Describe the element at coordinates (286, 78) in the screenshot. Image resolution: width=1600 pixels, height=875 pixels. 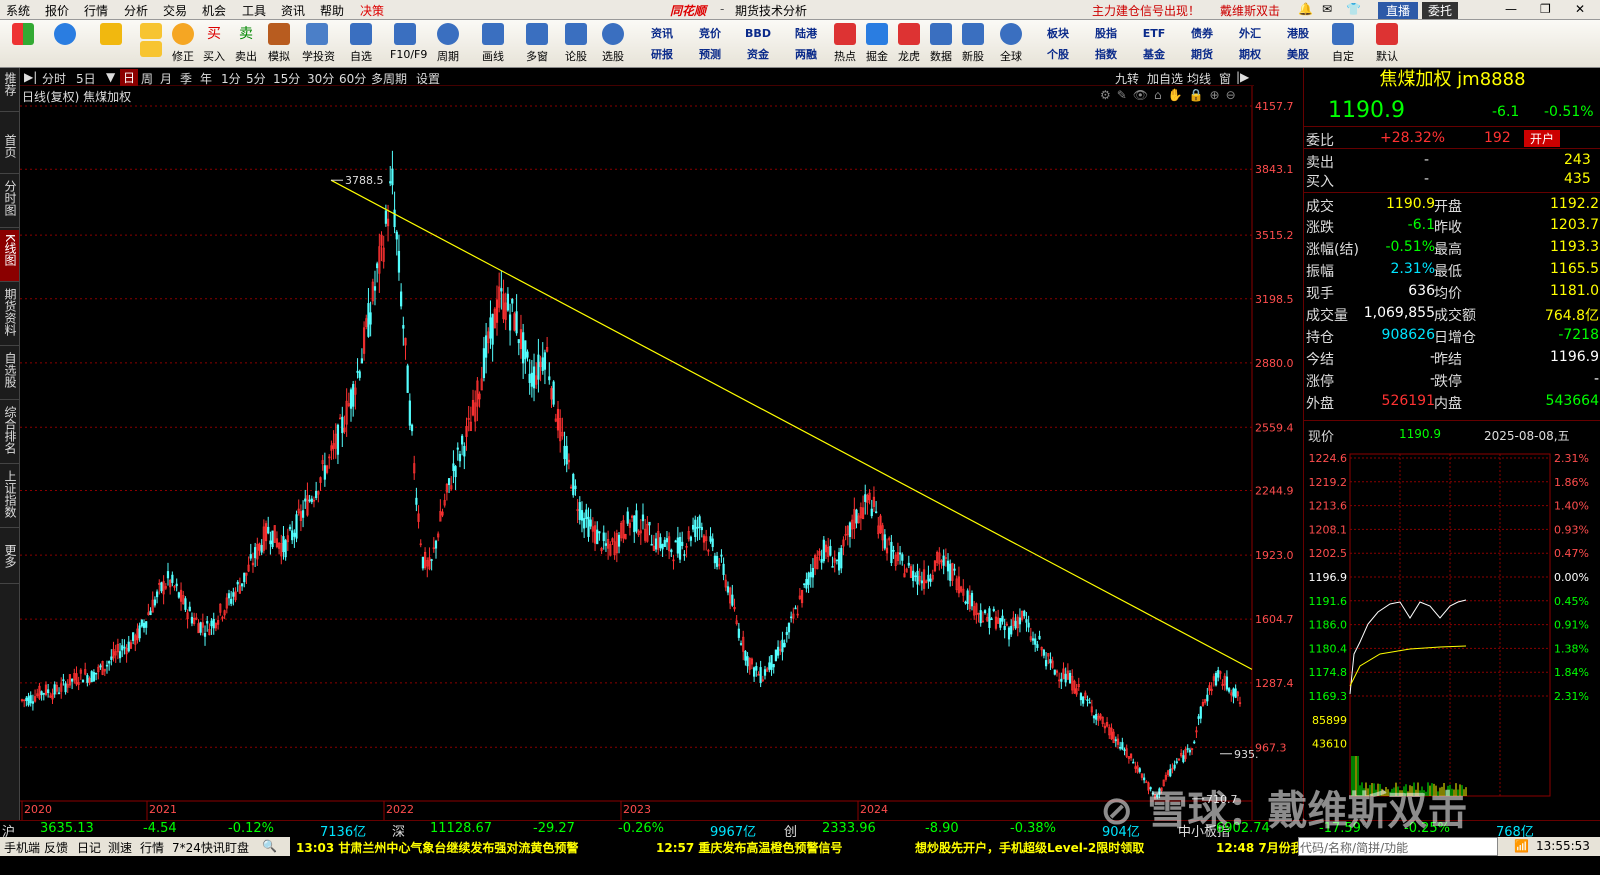
I see `period-15min: 15分` at that location.